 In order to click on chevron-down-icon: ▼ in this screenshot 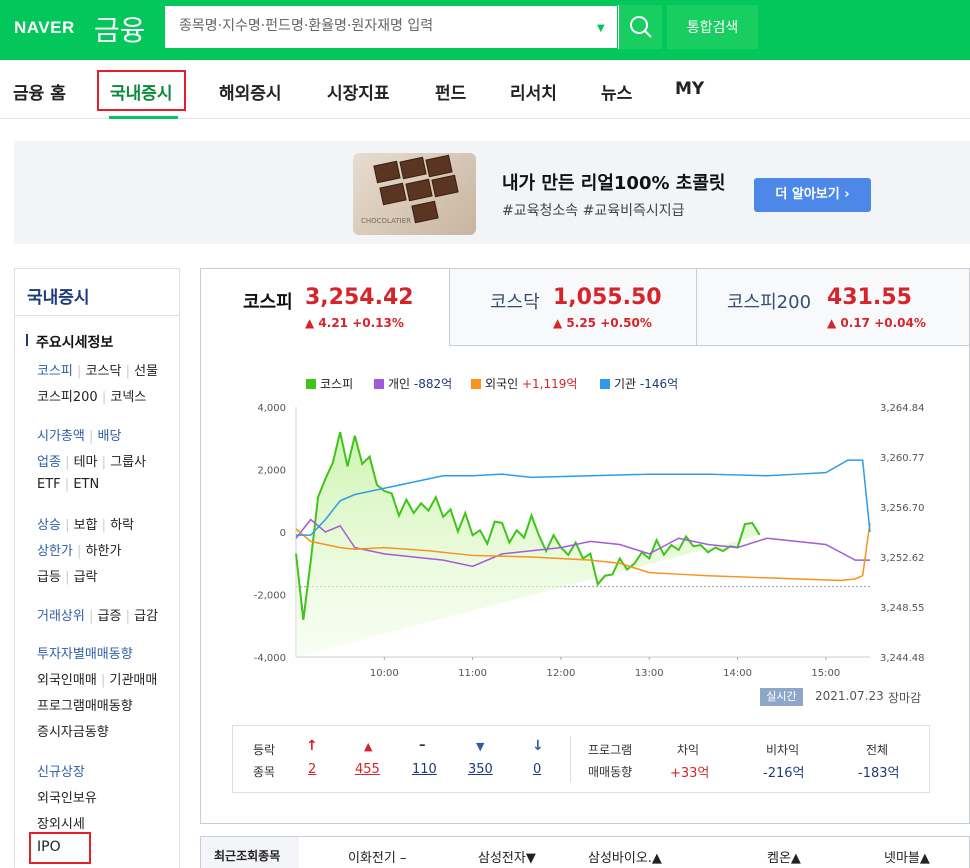, I will do `click(601, 28)`.